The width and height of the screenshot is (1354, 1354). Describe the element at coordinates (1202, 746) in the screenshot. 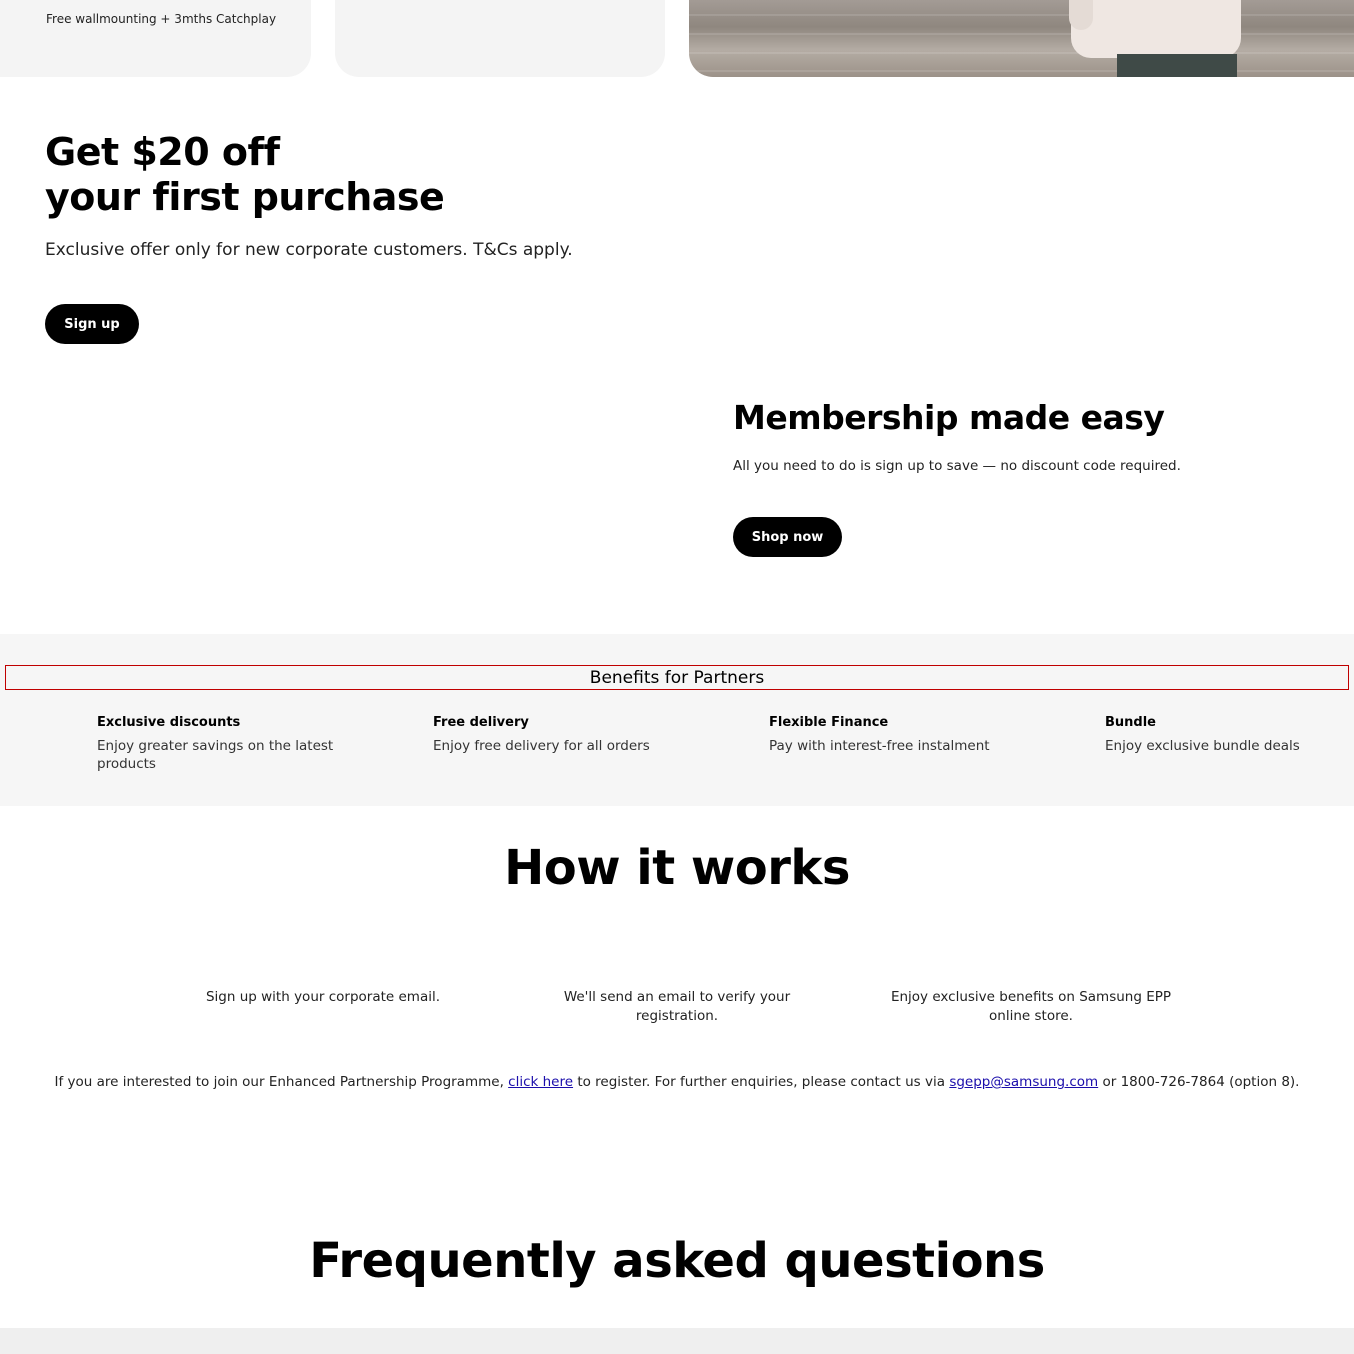

I see `benefit-description: Enjoy exclusive bundle deals` at that location.